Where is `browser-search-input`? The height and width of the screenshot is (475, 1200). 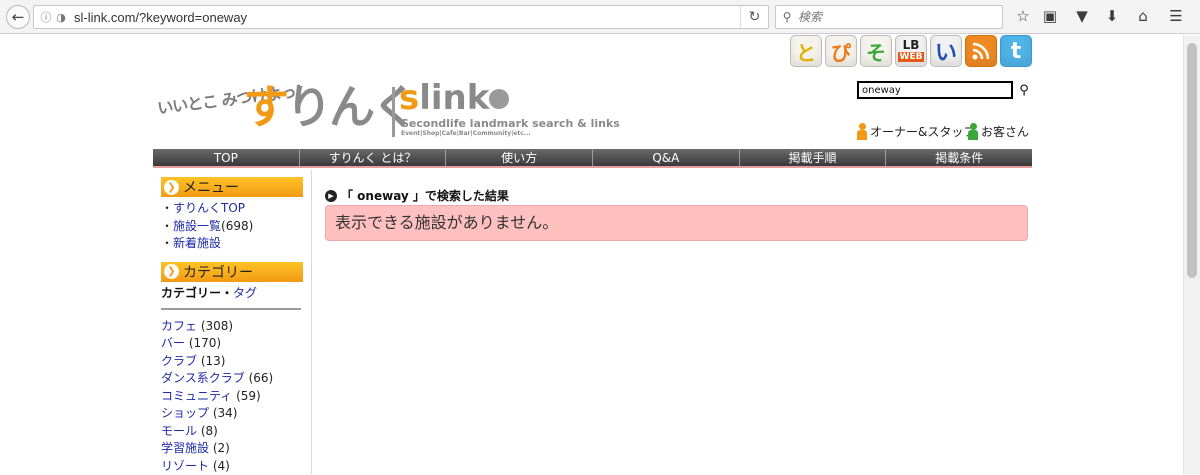
browser-search-input is located at coordinates (895, 17).